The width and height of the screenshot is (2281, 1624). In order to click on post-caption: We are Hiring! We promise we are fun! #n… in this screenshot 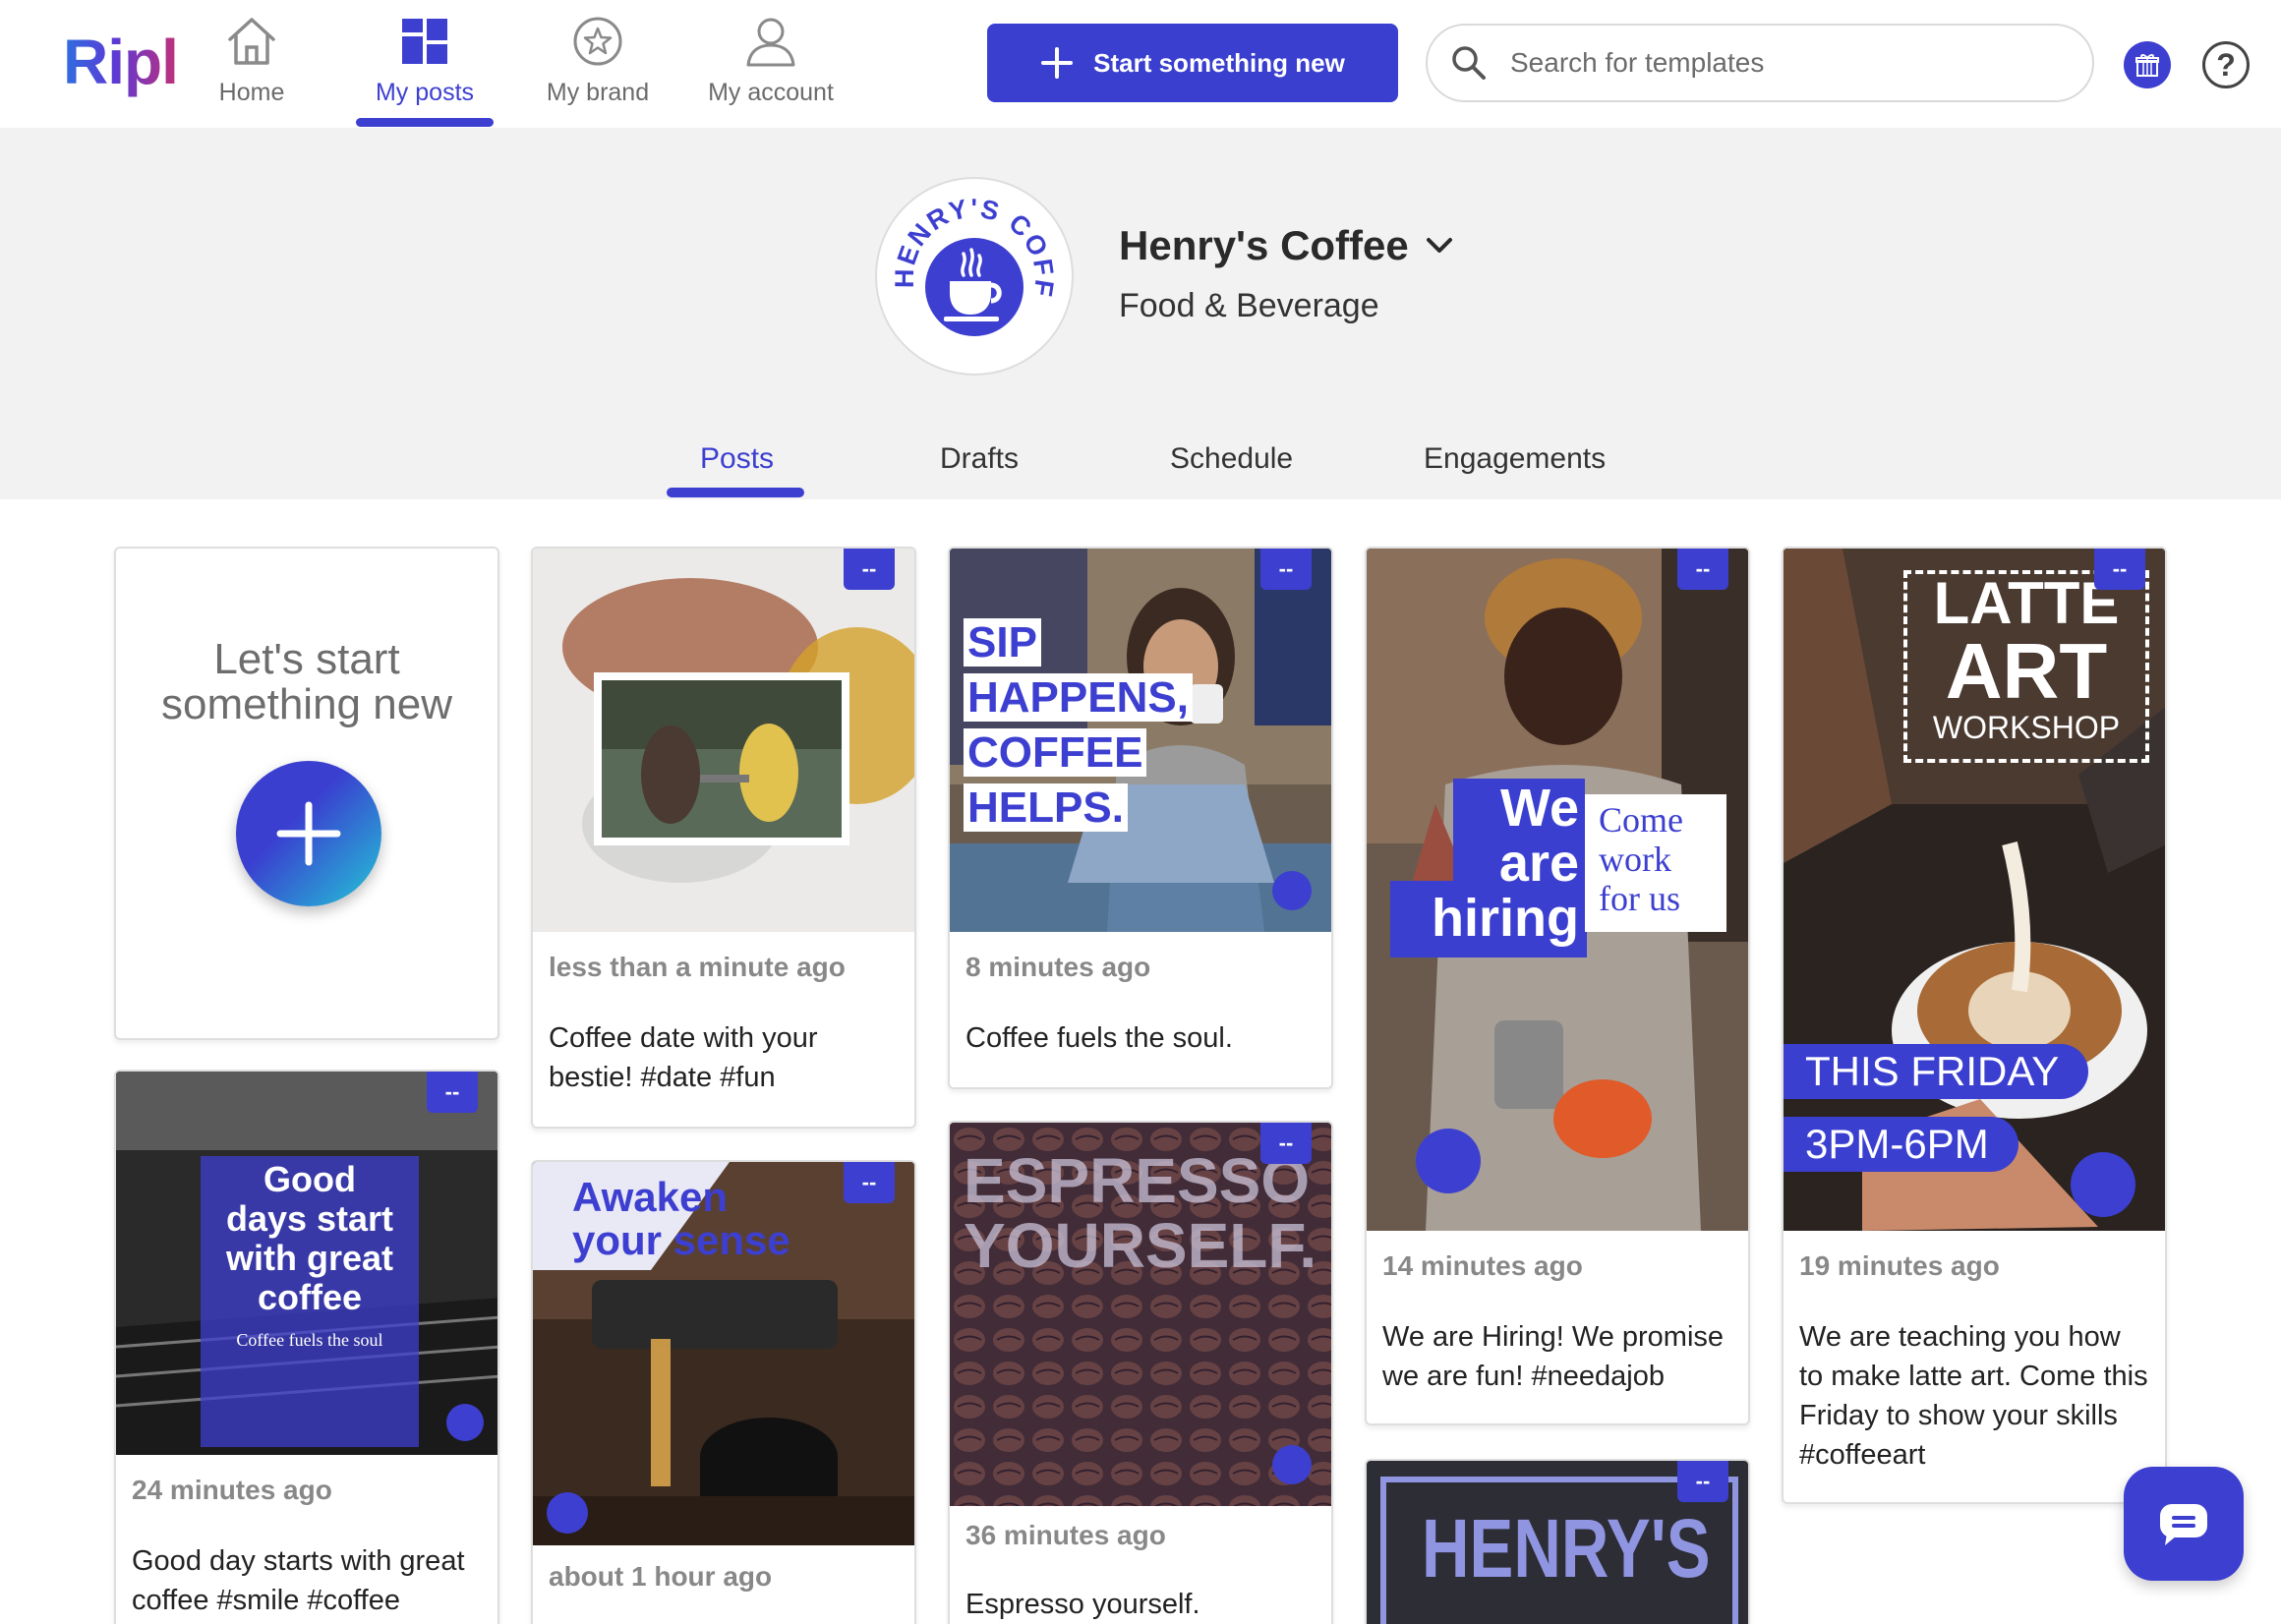, I will do `click(1553, 1356)`.